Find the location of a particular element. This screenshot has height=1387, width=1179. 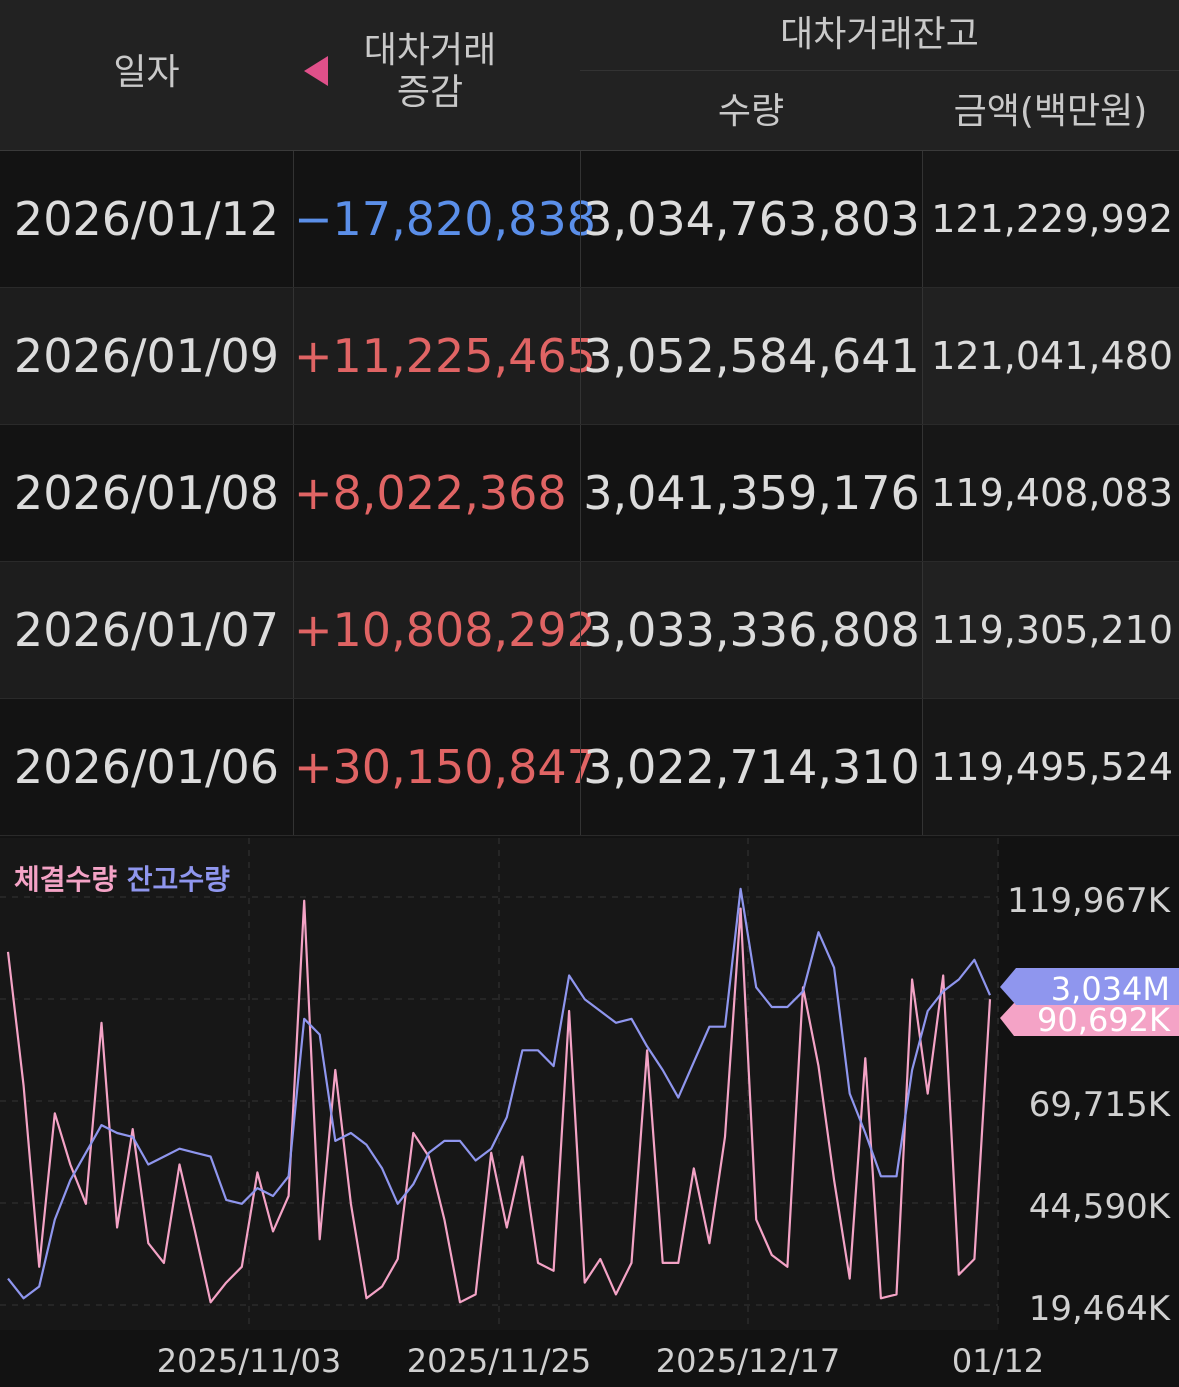

x-tick-label: 01/12 is located at coordinates (998, 1361).